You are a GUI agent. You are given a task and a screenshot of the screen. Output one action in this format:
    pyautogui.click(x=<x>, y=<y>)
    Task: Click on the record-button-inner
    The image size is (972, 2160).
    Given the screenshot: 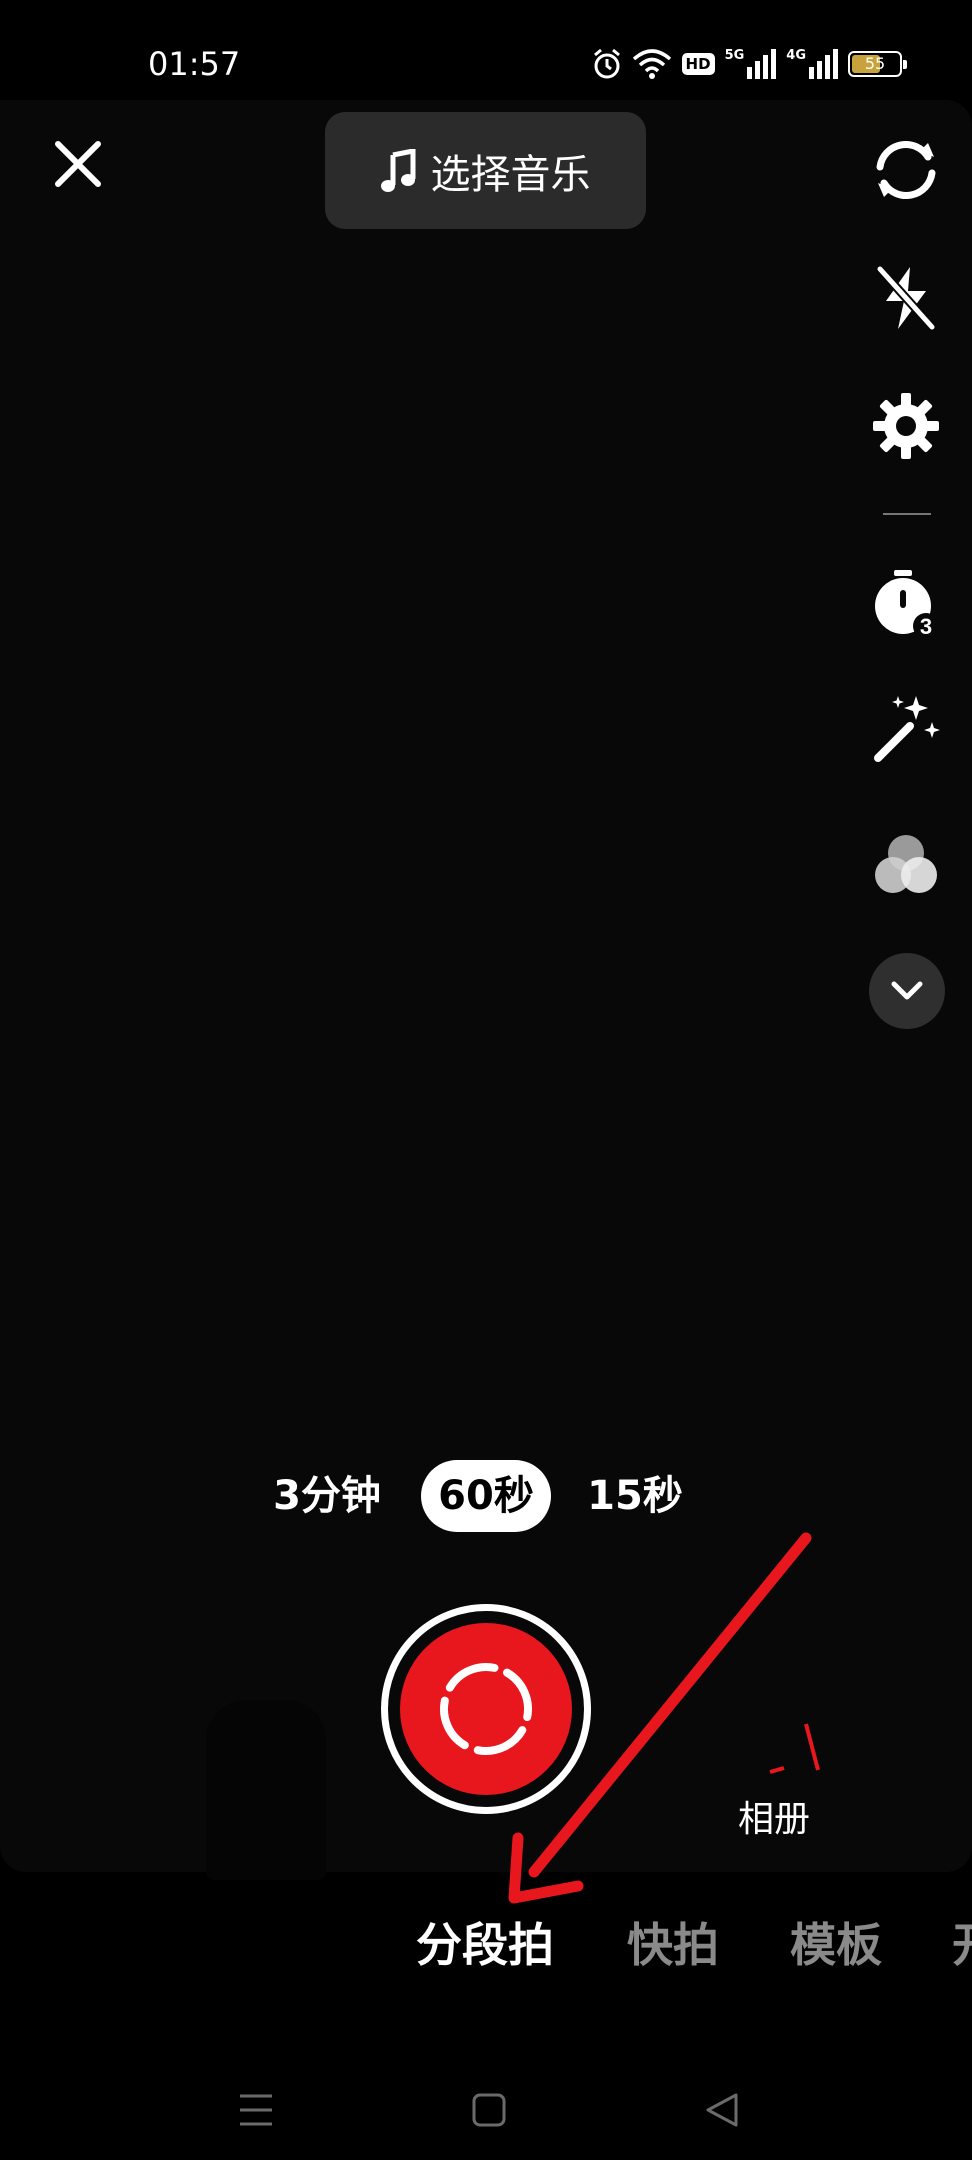 What is the action you would take?
    pyautogui.click(x=486, y=1709)
    